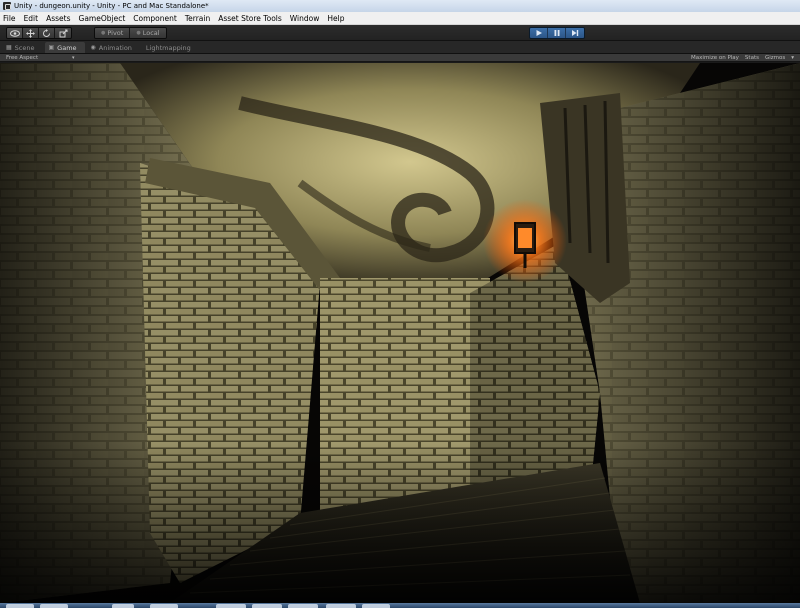  I want to click on pivot-label: Pivot, so click(115, 33).